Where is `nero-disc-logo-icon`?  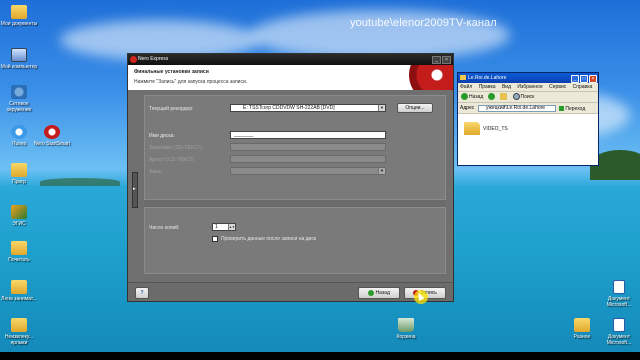
nero-disc-logo-icon is located at coordinates (431, 77).